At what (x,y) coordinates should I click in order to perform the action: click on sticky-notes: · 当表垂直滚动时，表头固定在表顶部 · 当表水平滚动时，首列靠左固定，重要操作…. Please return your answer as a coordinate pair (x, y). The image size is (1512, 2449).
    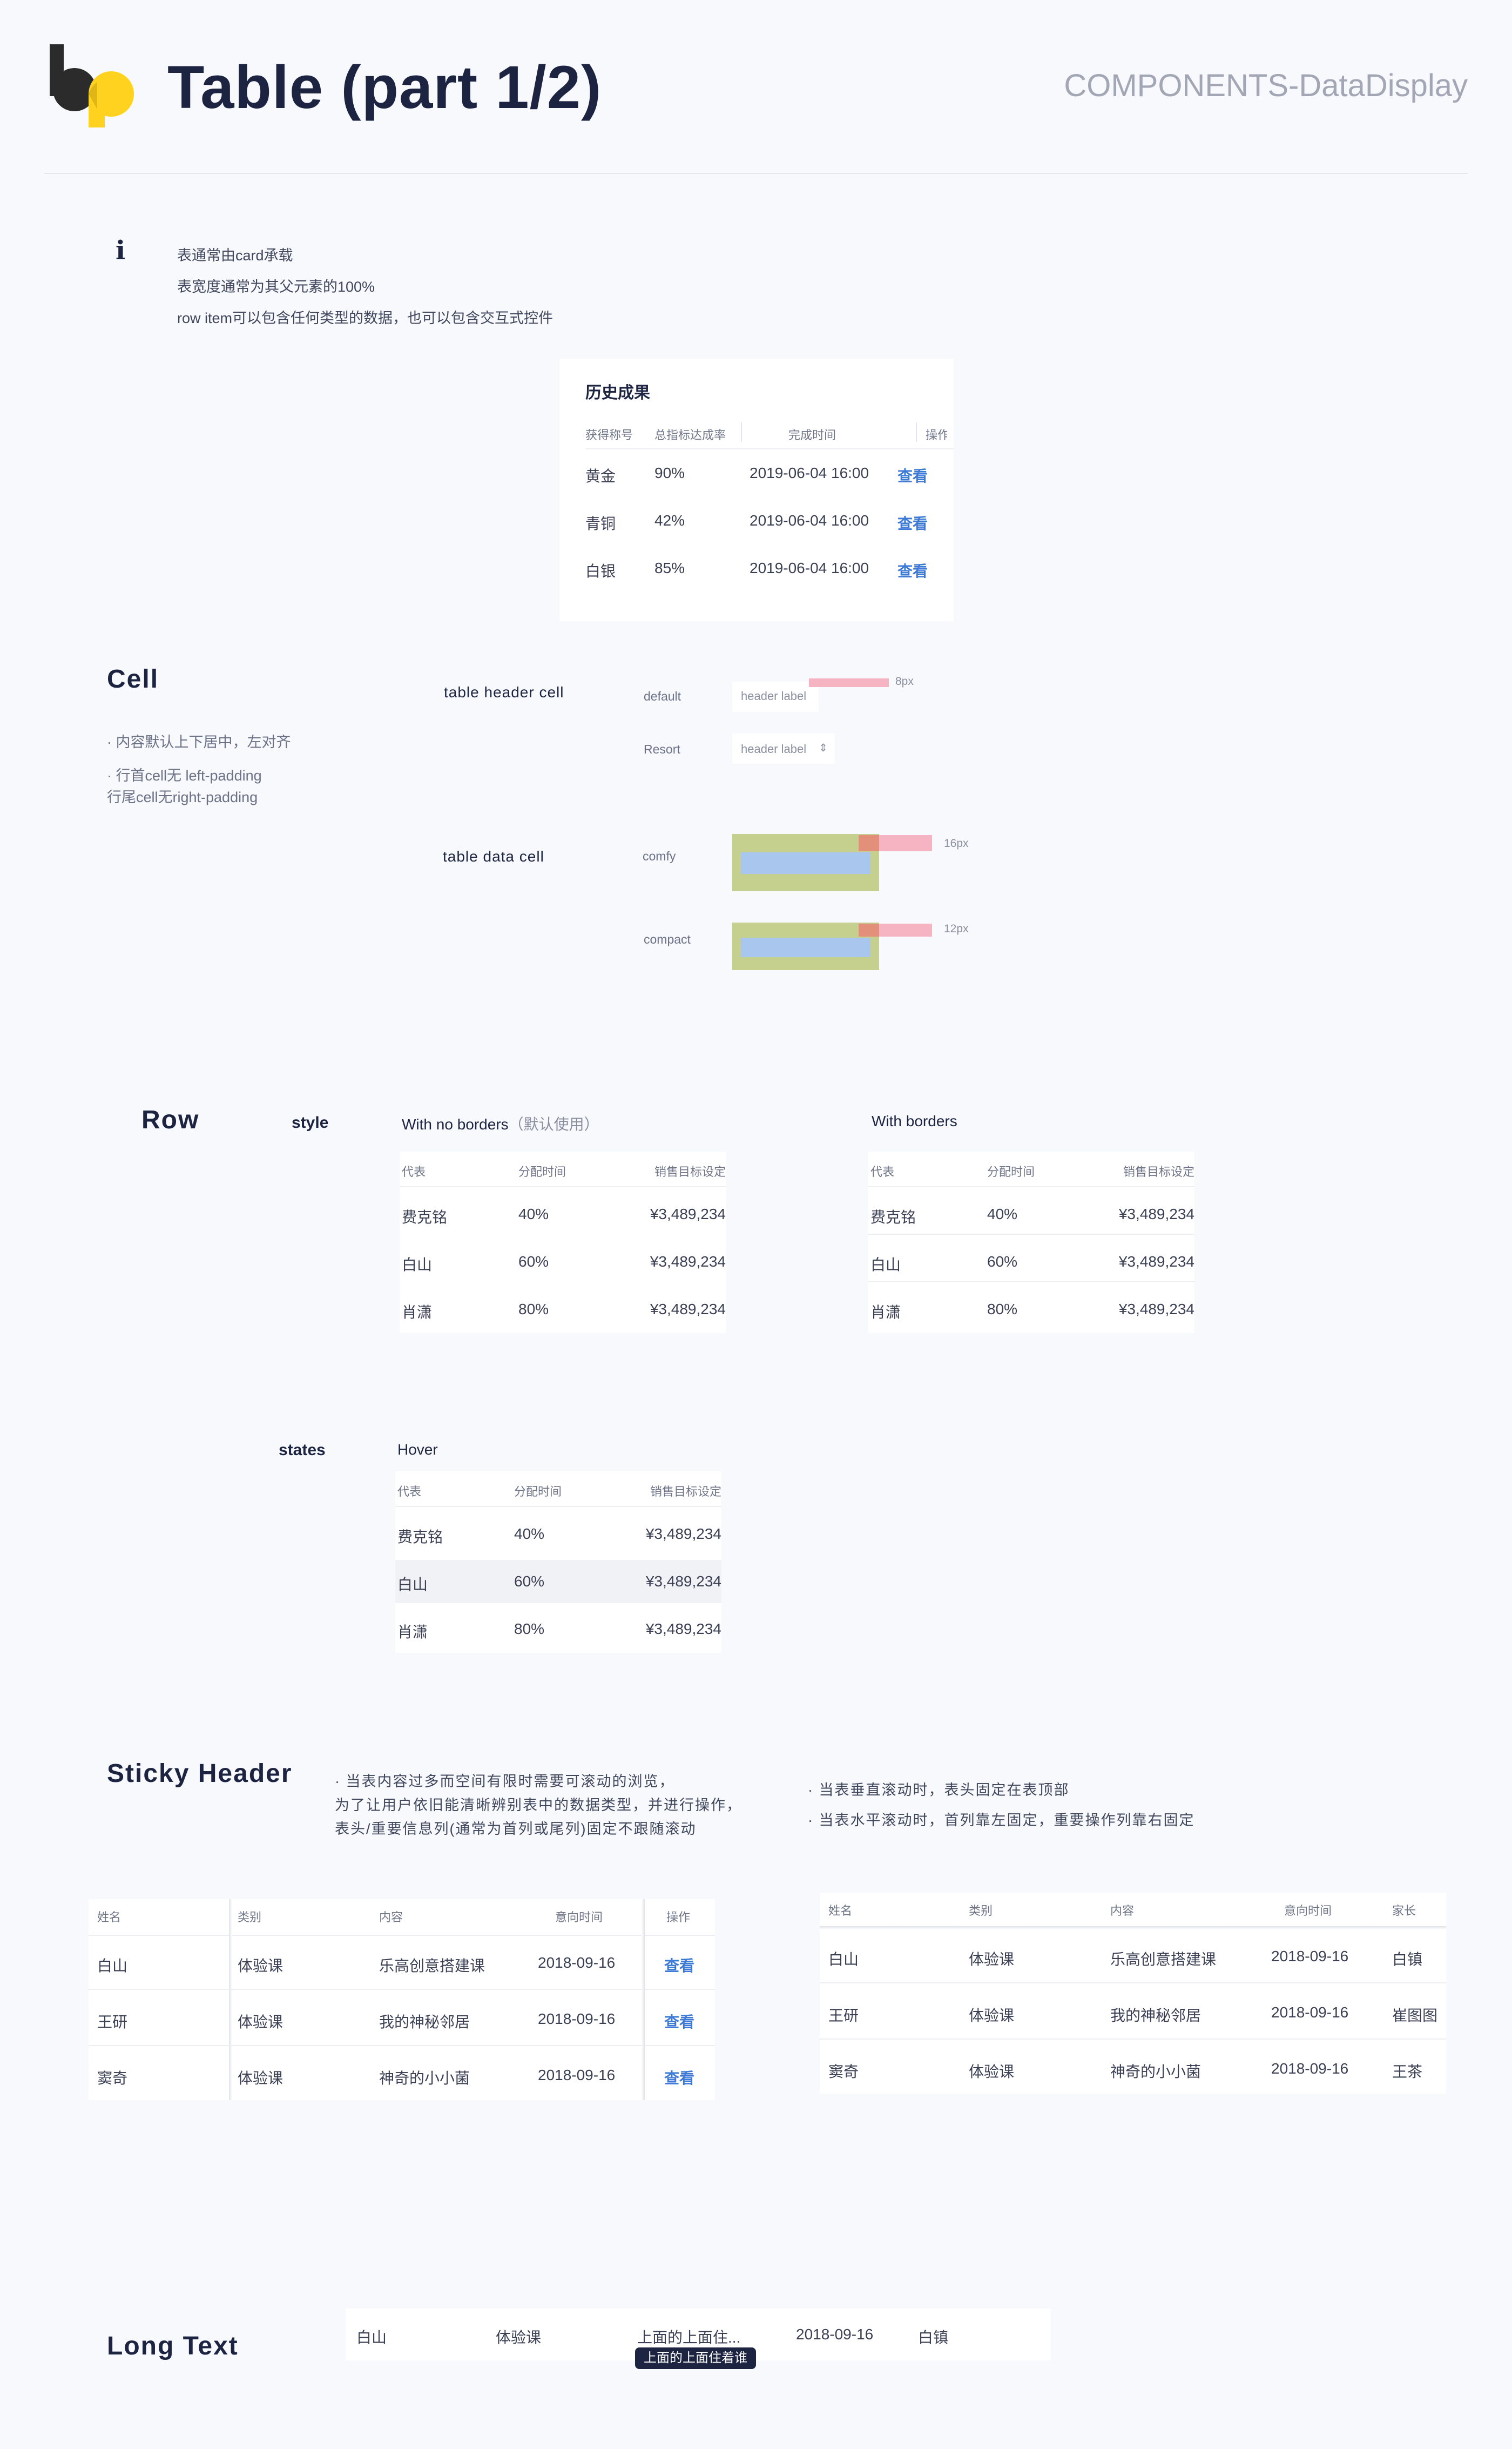
    Looking at the image, I should click on (1001, 1805).